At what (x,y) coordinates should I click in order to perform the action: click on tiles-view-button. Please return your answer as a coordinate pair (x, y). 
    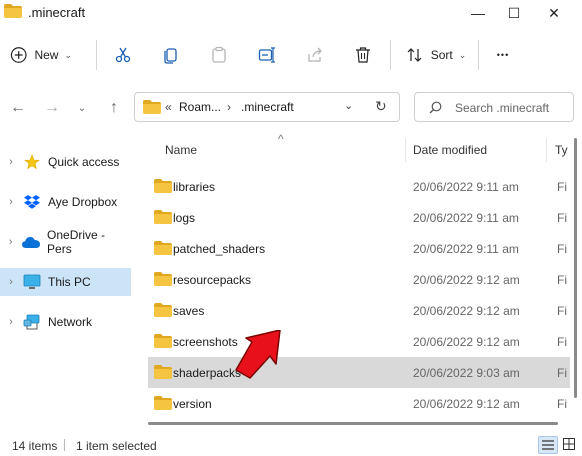
    Looking at the image, I should click on (569, 444).